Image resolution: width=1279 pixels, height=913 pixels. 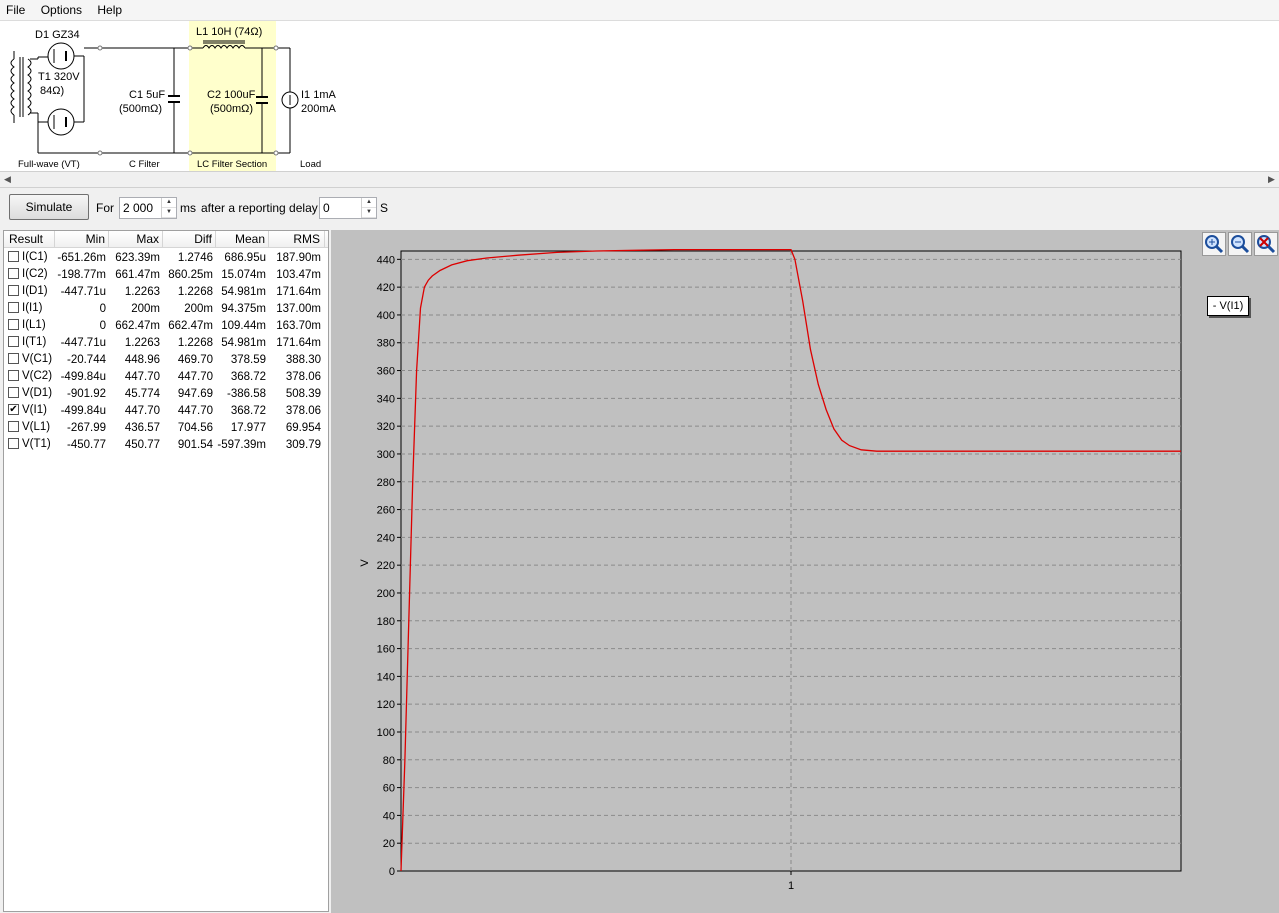 What do you see at coordinates (310, 164) in the screenshot?
I see `section-load: Load` at bounding box center [310, 164].